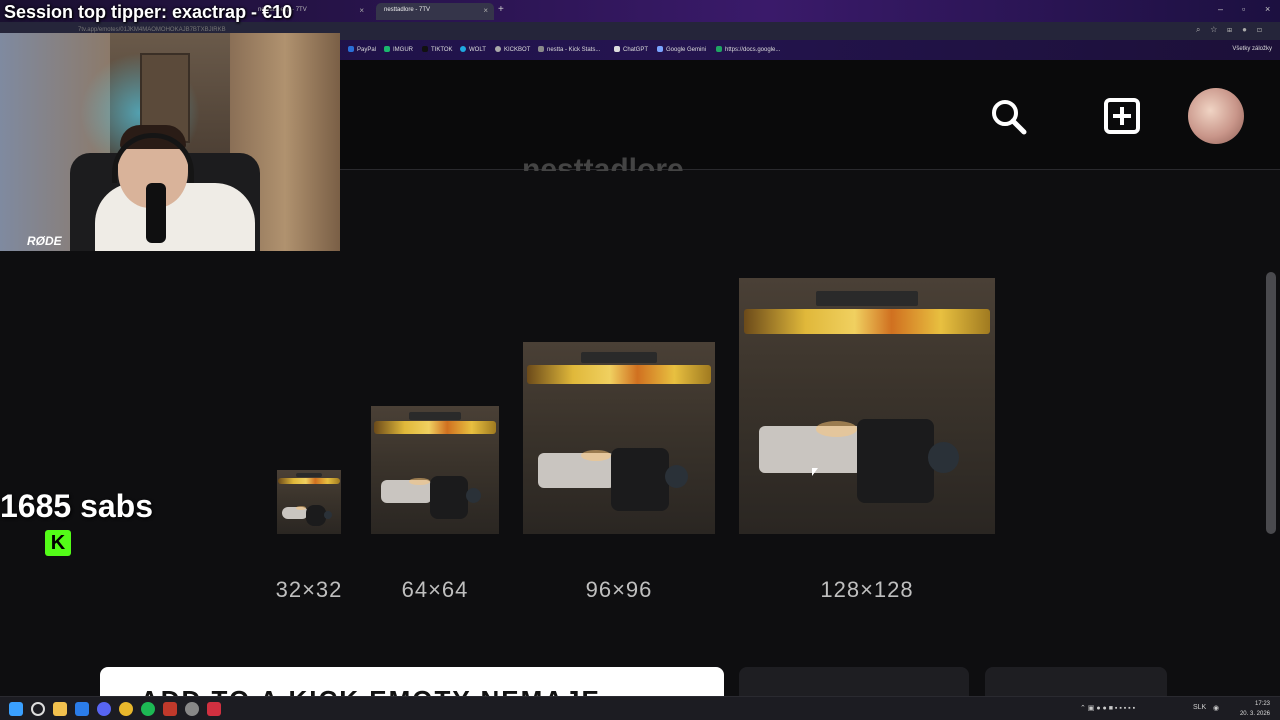  What do you see at coordinates (1271, 403) in the screenshot?
I see `scrollbar-thumb` at bounding box center [1271, 403].